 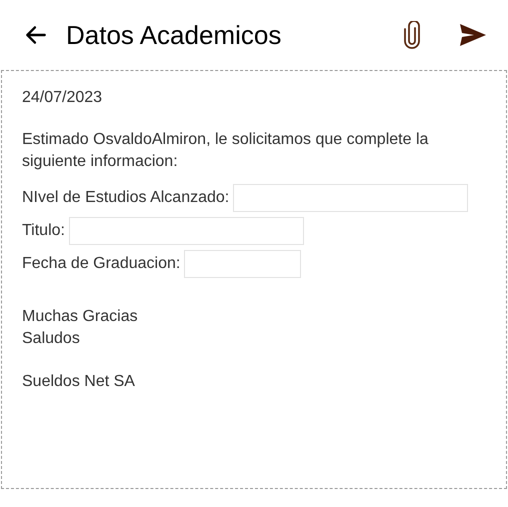 I want to click on screen-title: Datos Academicos, so click(x=174, y=35).